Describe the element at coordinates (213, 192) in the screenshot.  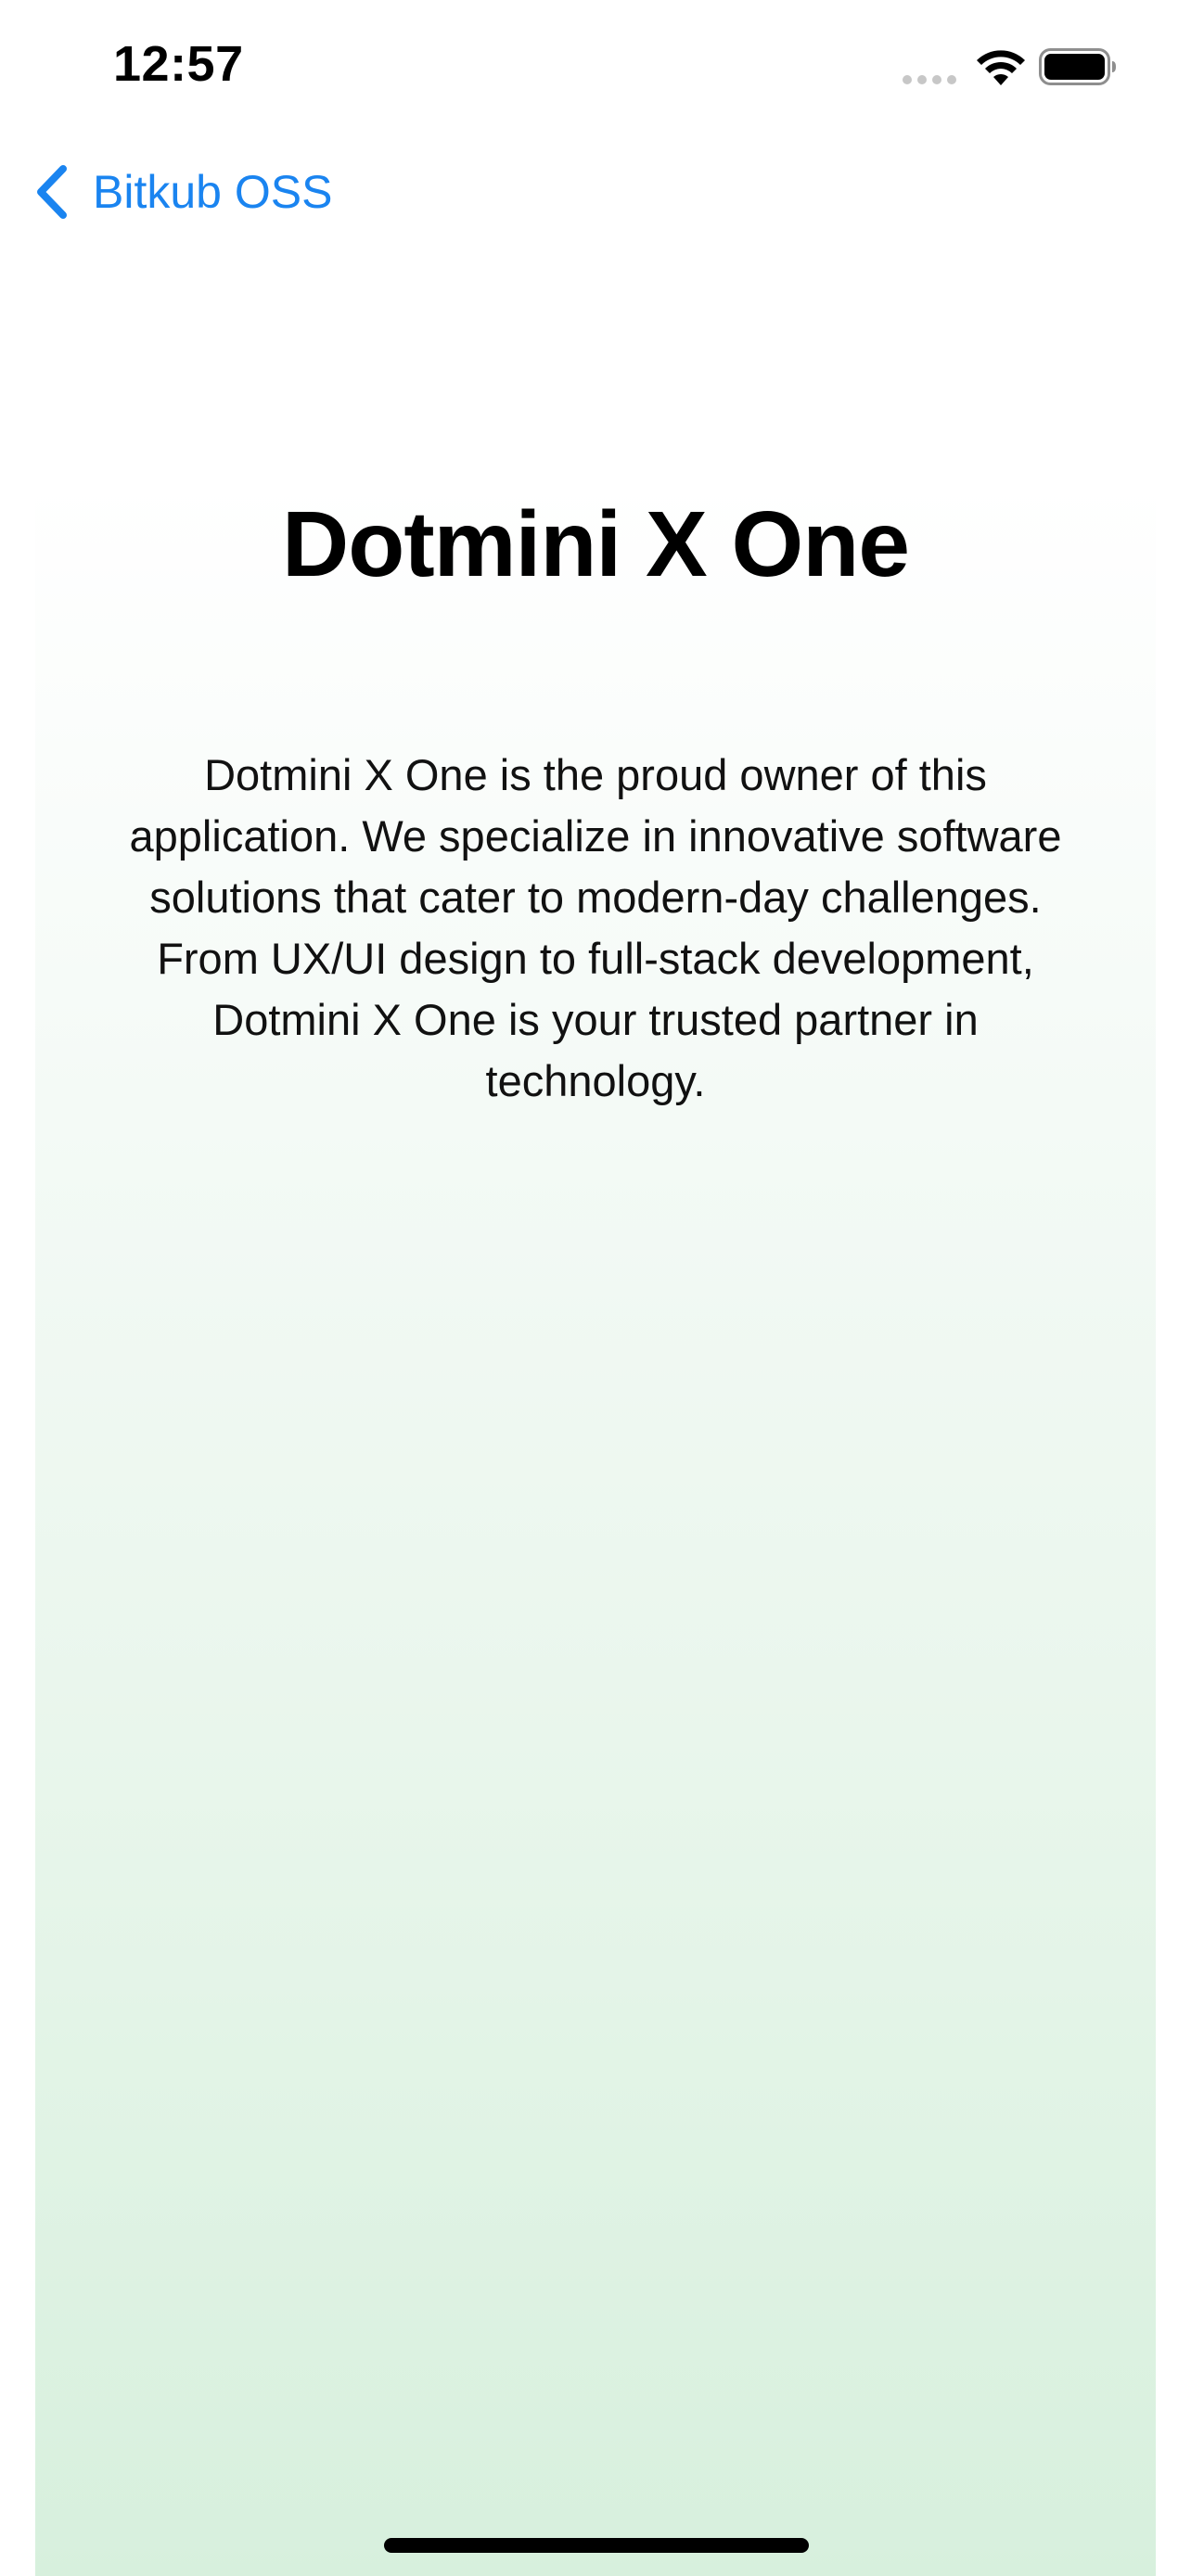
I see `back-button-label: Bitkub OSS` at that location.